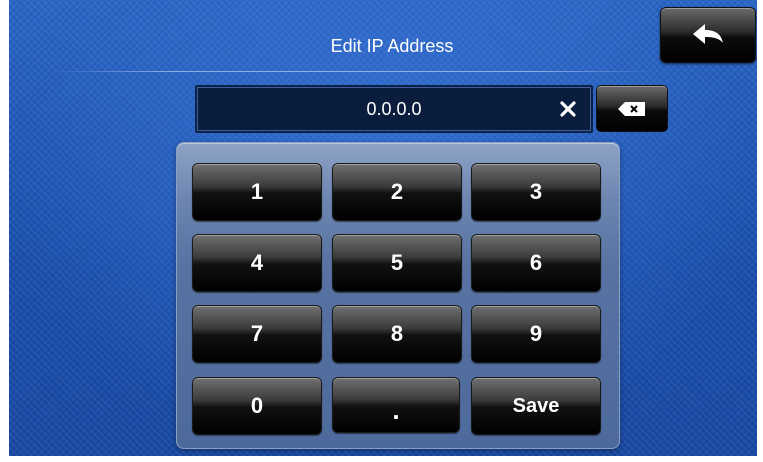 This screenshot has height=462, width=763. I want to click on key-3: 3, so click(536, 192).